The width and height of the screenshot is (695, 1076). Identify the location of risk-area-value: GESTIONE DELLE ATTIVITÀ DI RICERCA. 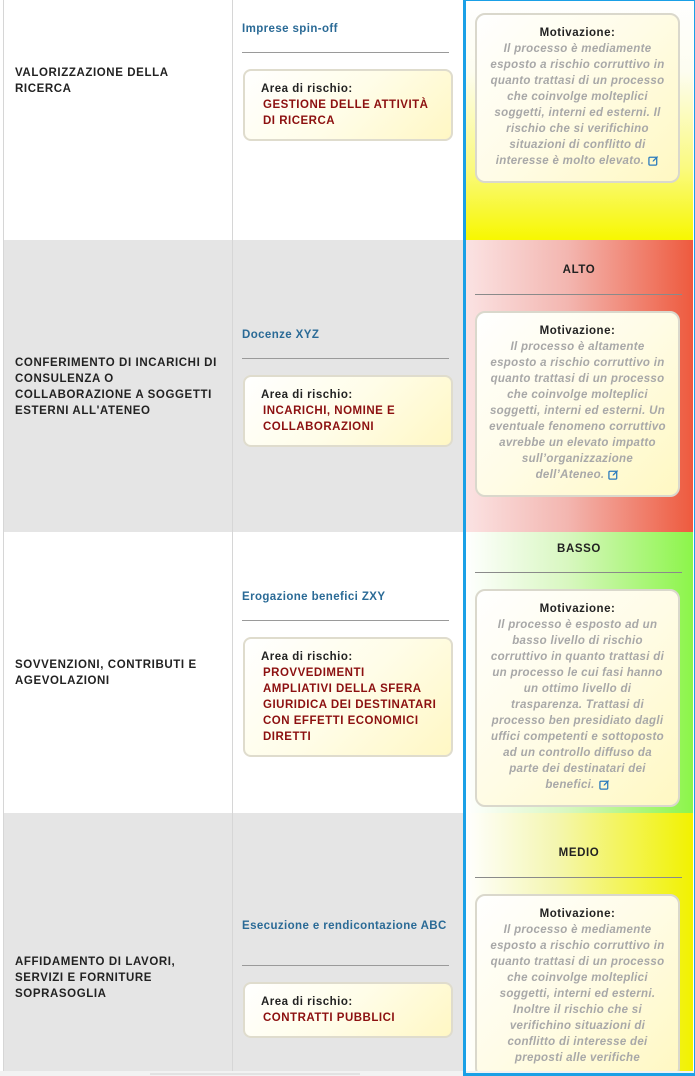
(346, 113).